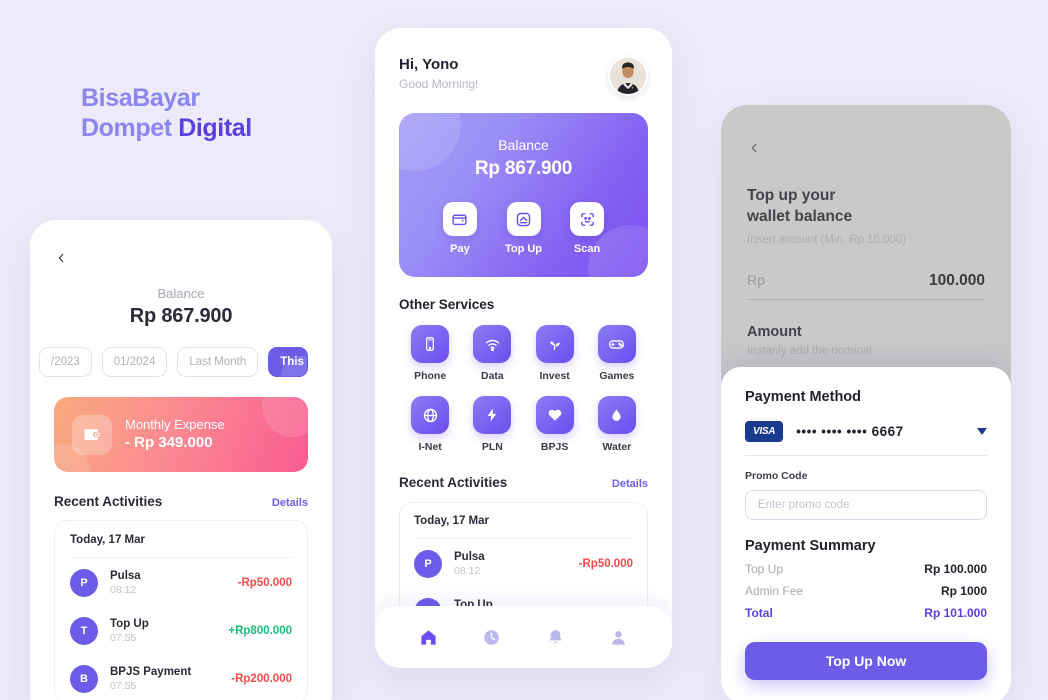  What do you see at coordinates (453, 482) in the screenshot?
I see `center-recent-title: Recent Activities` at bounding box center [453, 482].